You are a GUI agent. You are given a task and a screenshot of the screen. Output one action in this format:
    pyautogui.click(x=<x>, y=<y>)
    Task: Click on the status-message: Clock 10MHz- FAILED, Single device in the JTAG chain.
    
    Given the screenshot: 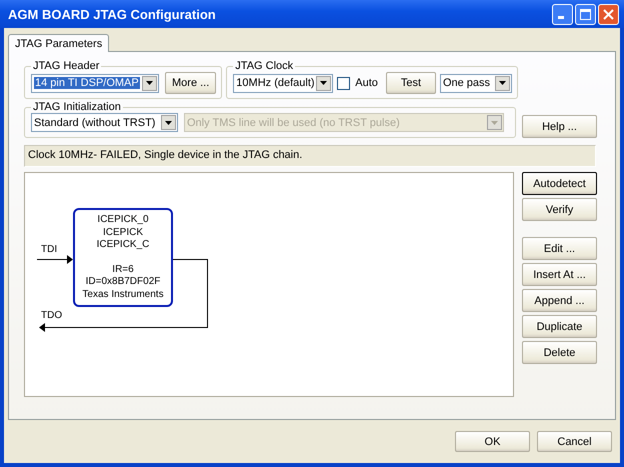 What is the action you would take?
    pyautogui.click(x=310, y=156)
    